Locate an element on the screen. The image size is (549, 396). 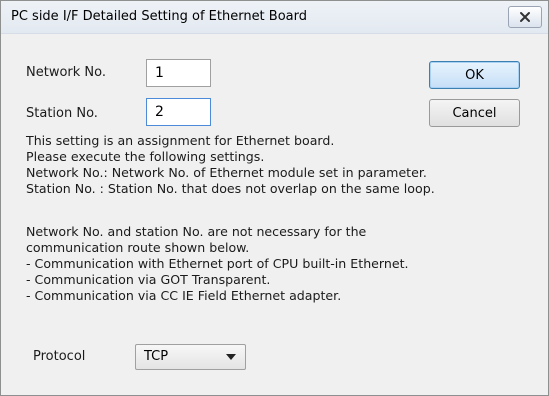
network-no-input is located at coordinates (178, 73).